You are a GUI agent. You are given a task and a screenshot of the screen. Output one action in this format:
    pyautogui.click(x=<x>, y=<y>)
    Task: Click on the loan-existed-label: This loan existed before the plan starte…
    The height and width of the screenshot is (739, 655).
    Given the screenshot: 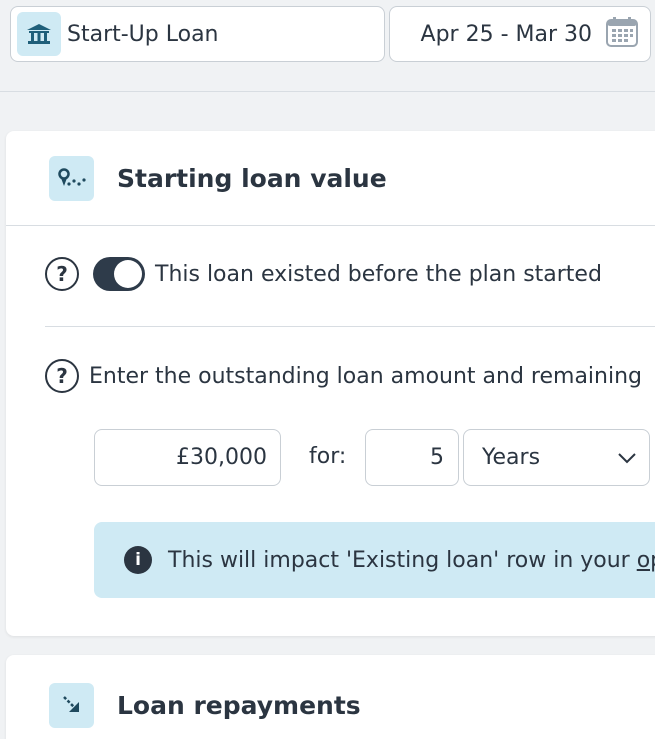 What is the action you would take?
    pyautogui.click(x=378, y=274)
    